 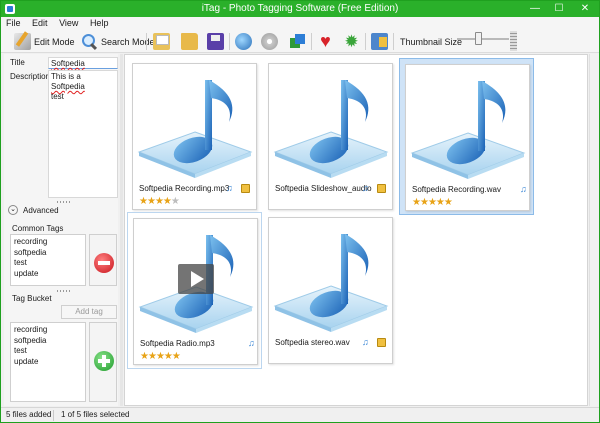 I want to click on gallery-scrollbar, so click(x=594, y=230).